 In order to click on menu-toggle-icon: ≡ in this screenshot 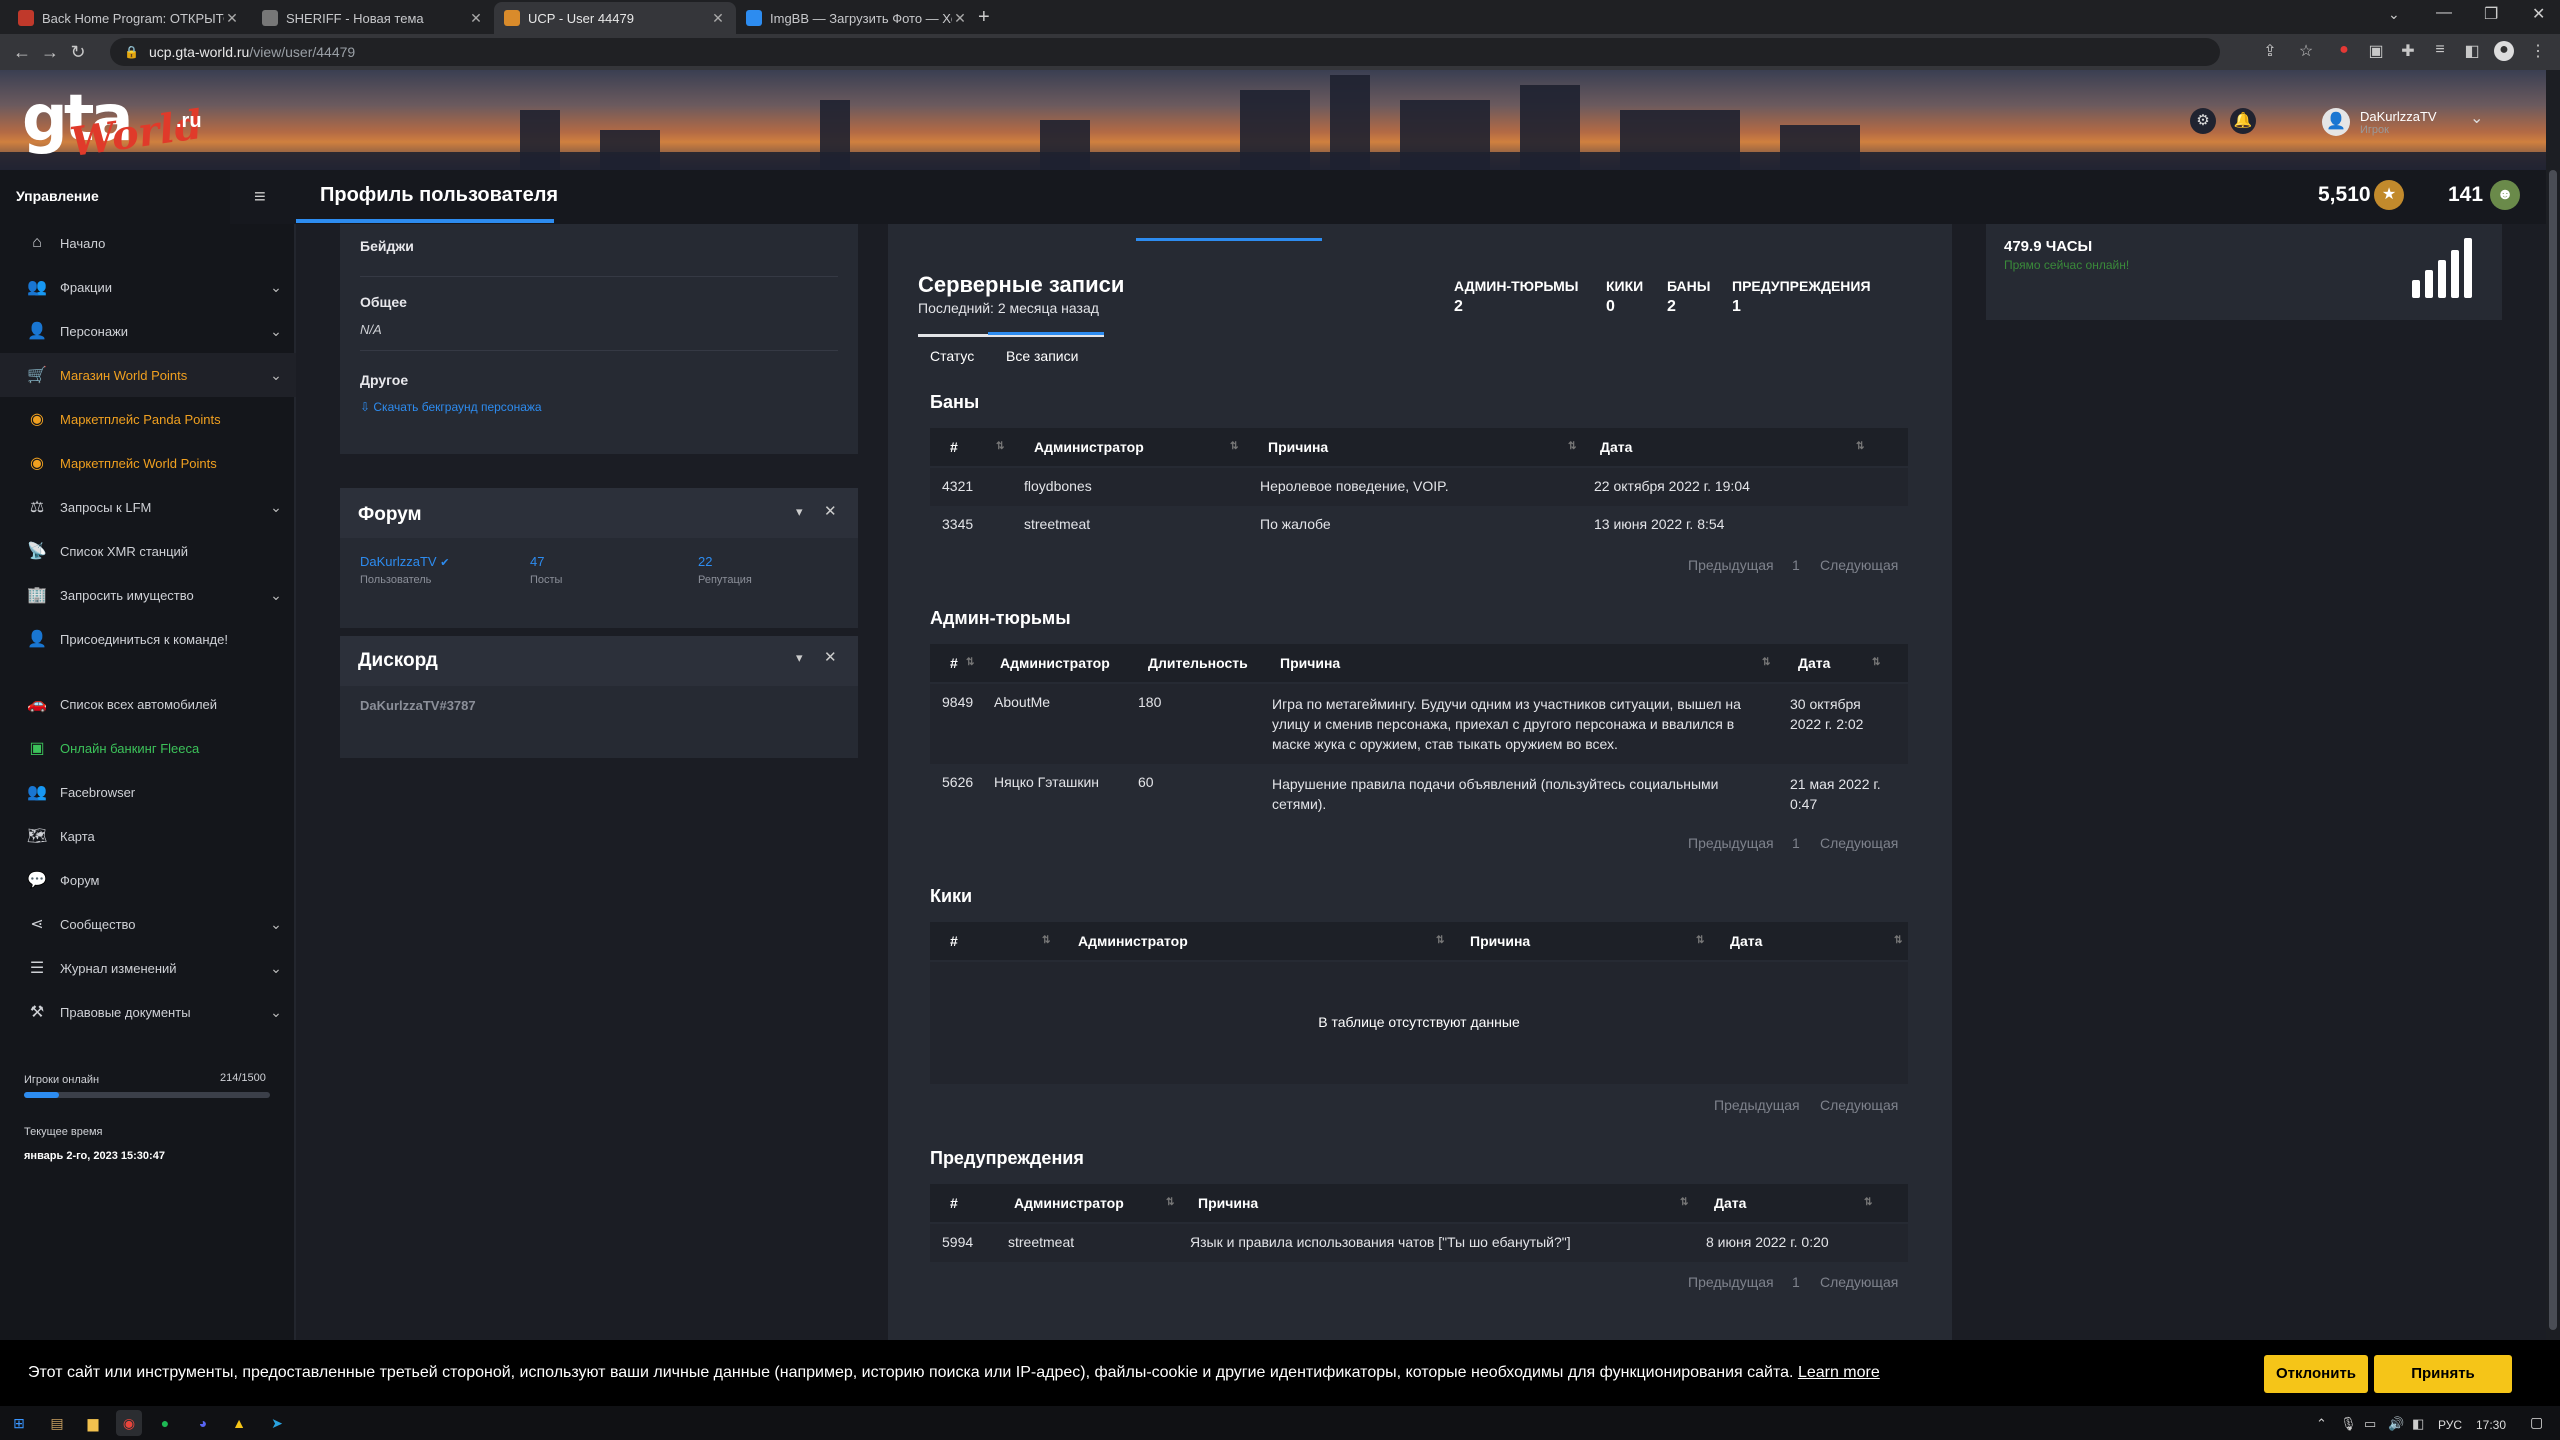, I will do `click(260, 197)`.